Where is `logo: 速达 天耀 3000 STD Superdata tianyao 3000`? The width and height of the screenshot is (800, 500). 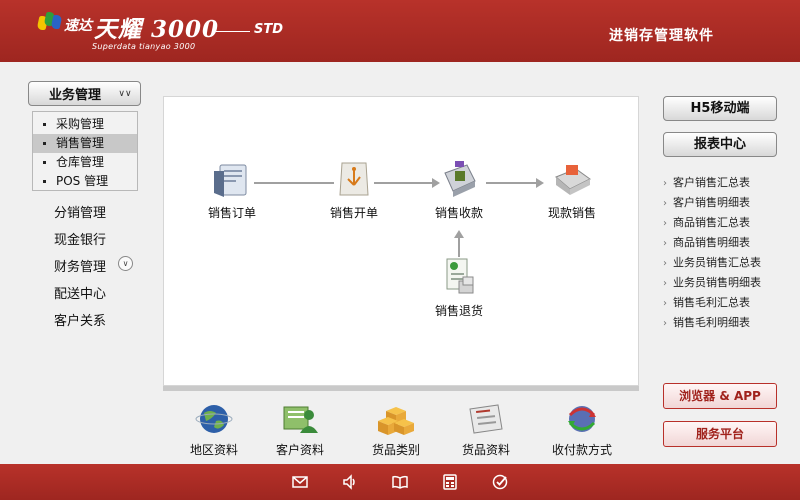
logo: 速达 天耀 3000 STD Superdata tianyao 3000 is located at coordinates (167, 31).